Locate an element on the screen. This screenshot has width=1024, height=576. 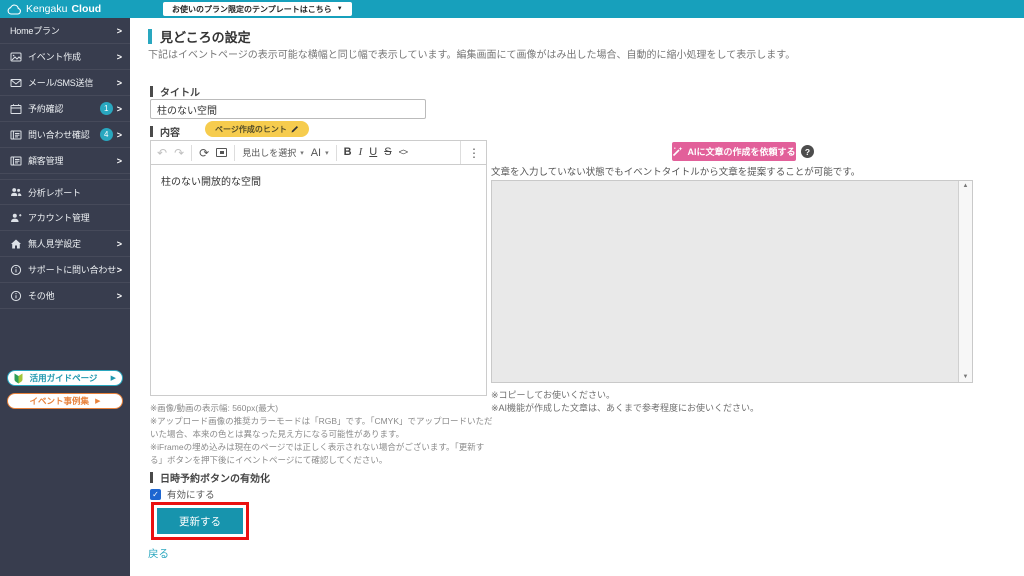
guide-page-label: 活用ガイドページ is located at coordinates (63, 378).